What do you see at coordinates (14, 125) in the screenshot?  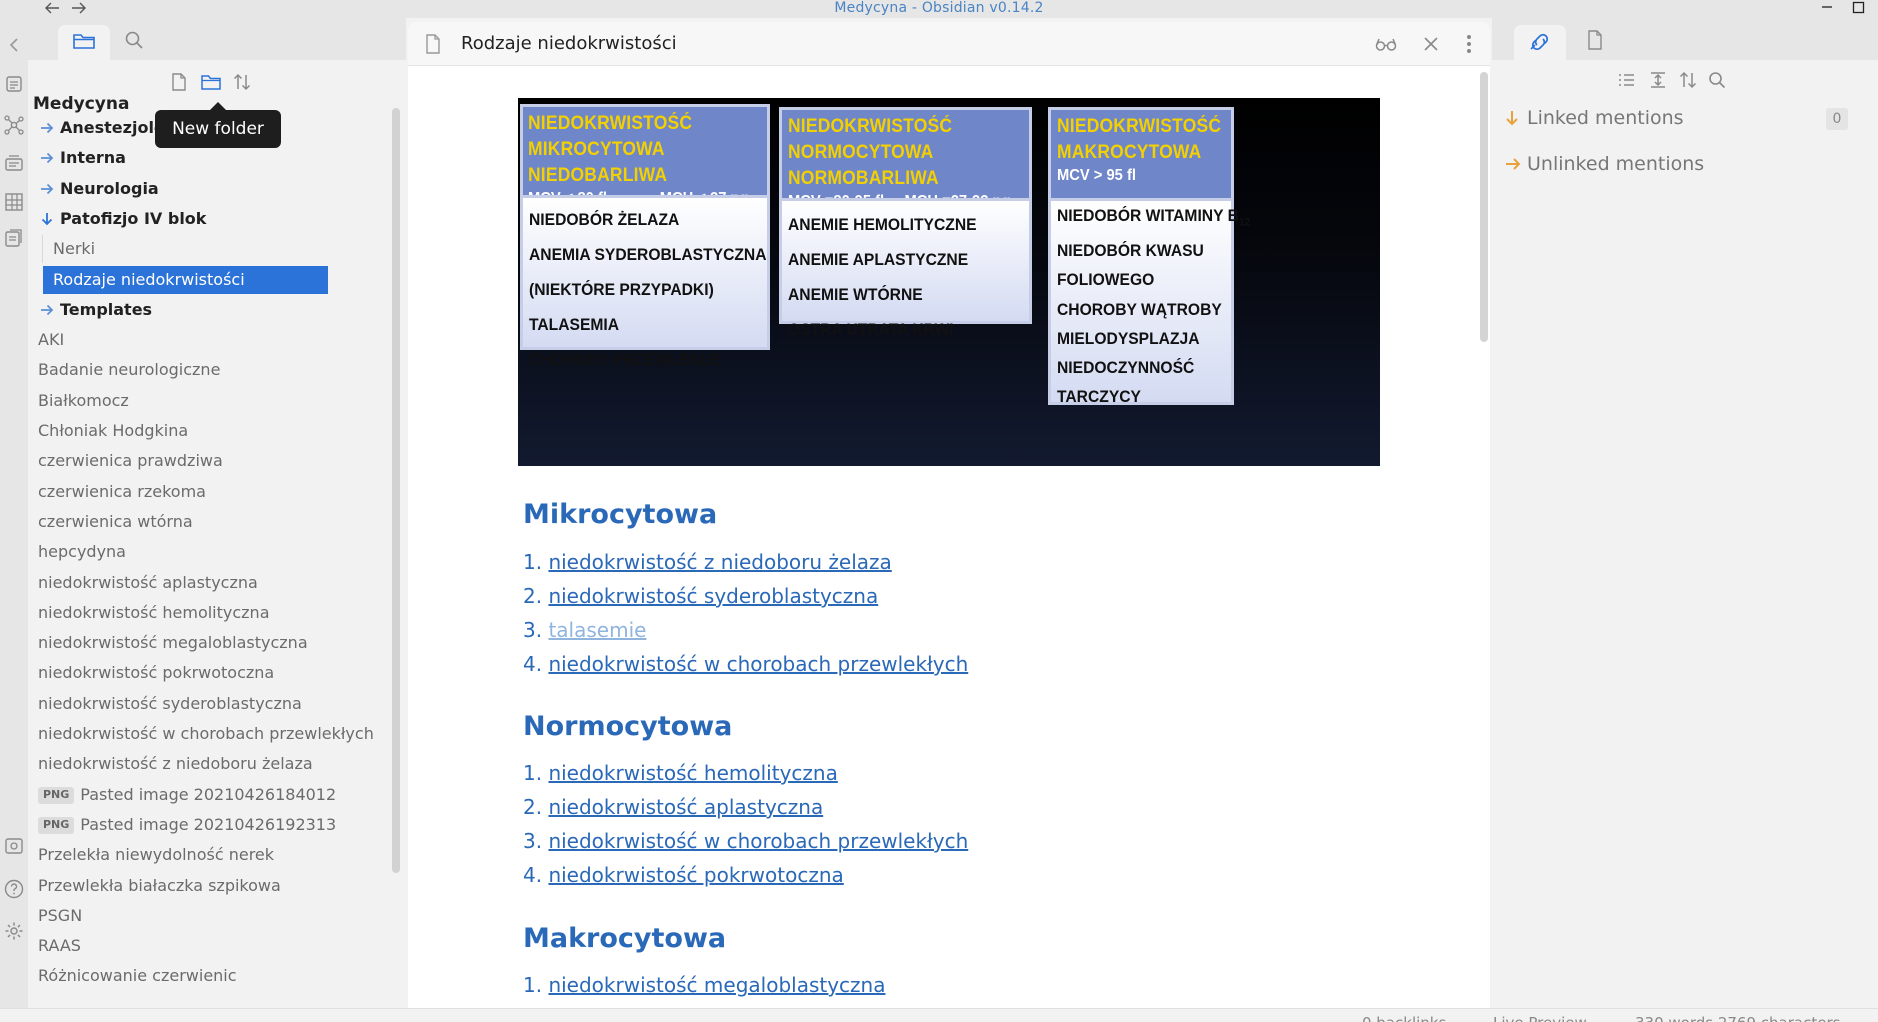 I see `graph-view-icon` at bounding box center [14, 125].